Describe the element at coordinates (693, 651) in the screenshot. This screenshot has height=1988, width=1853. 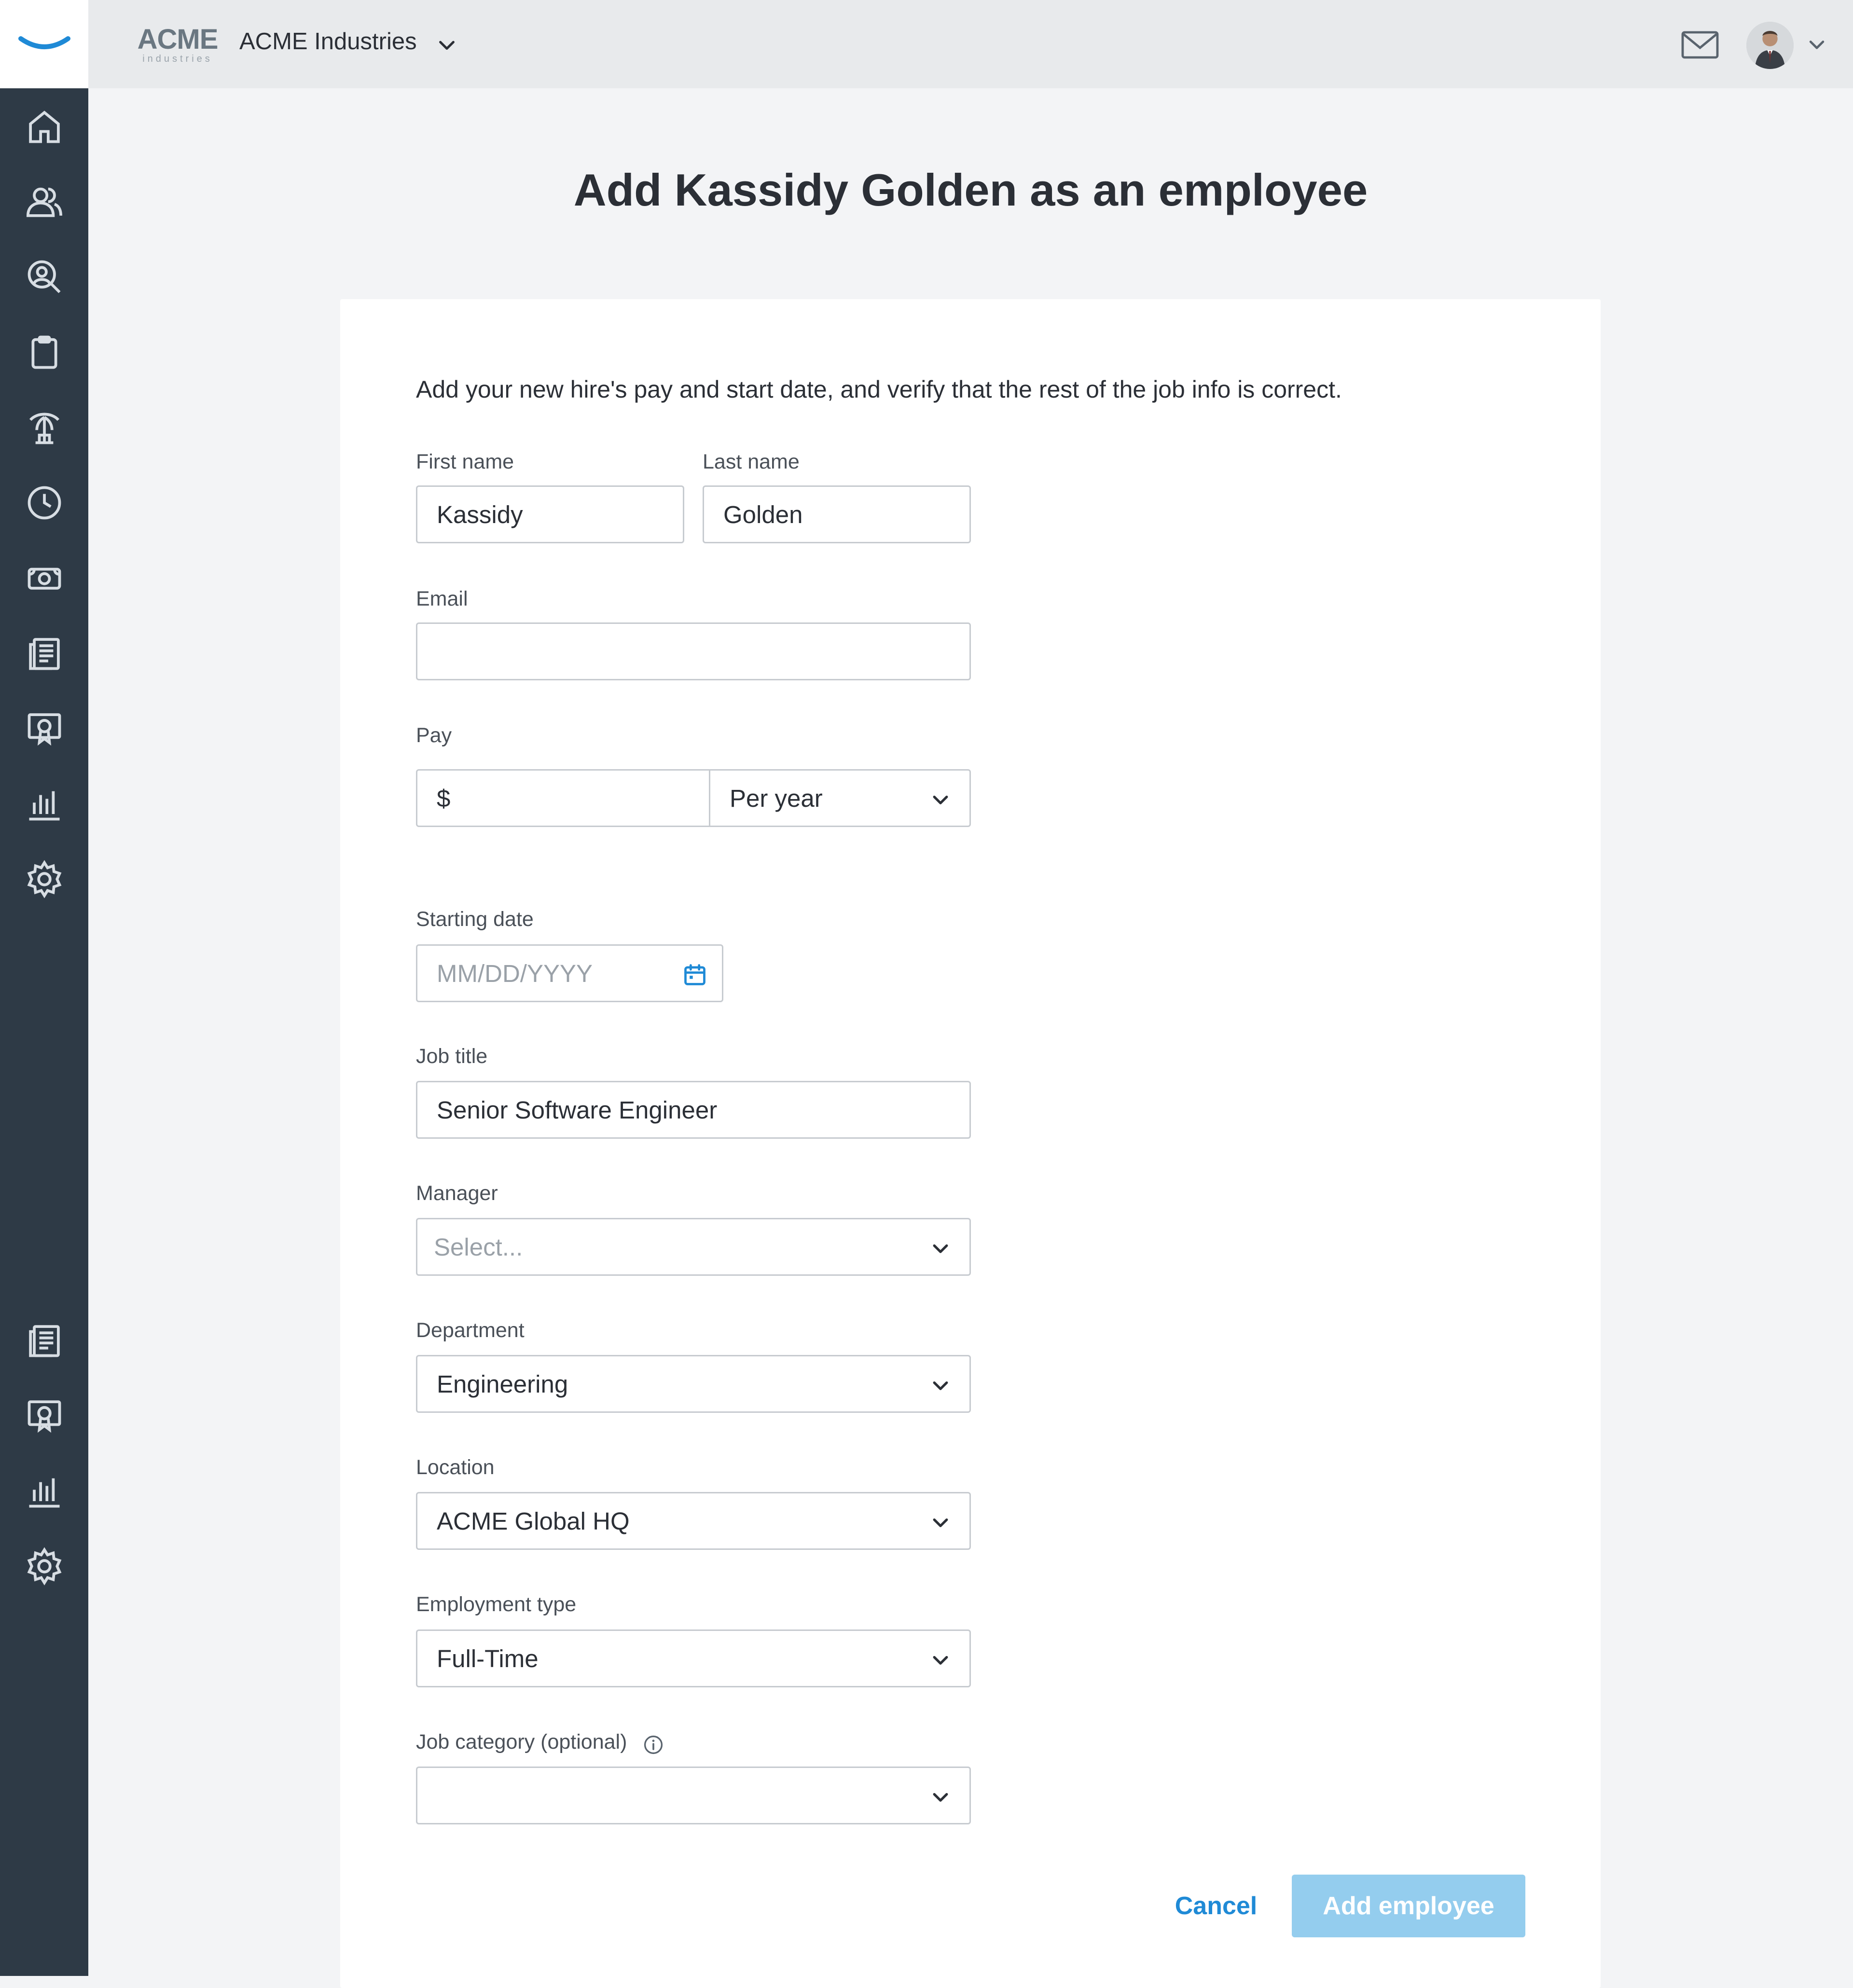
I see `email-input` at that location.